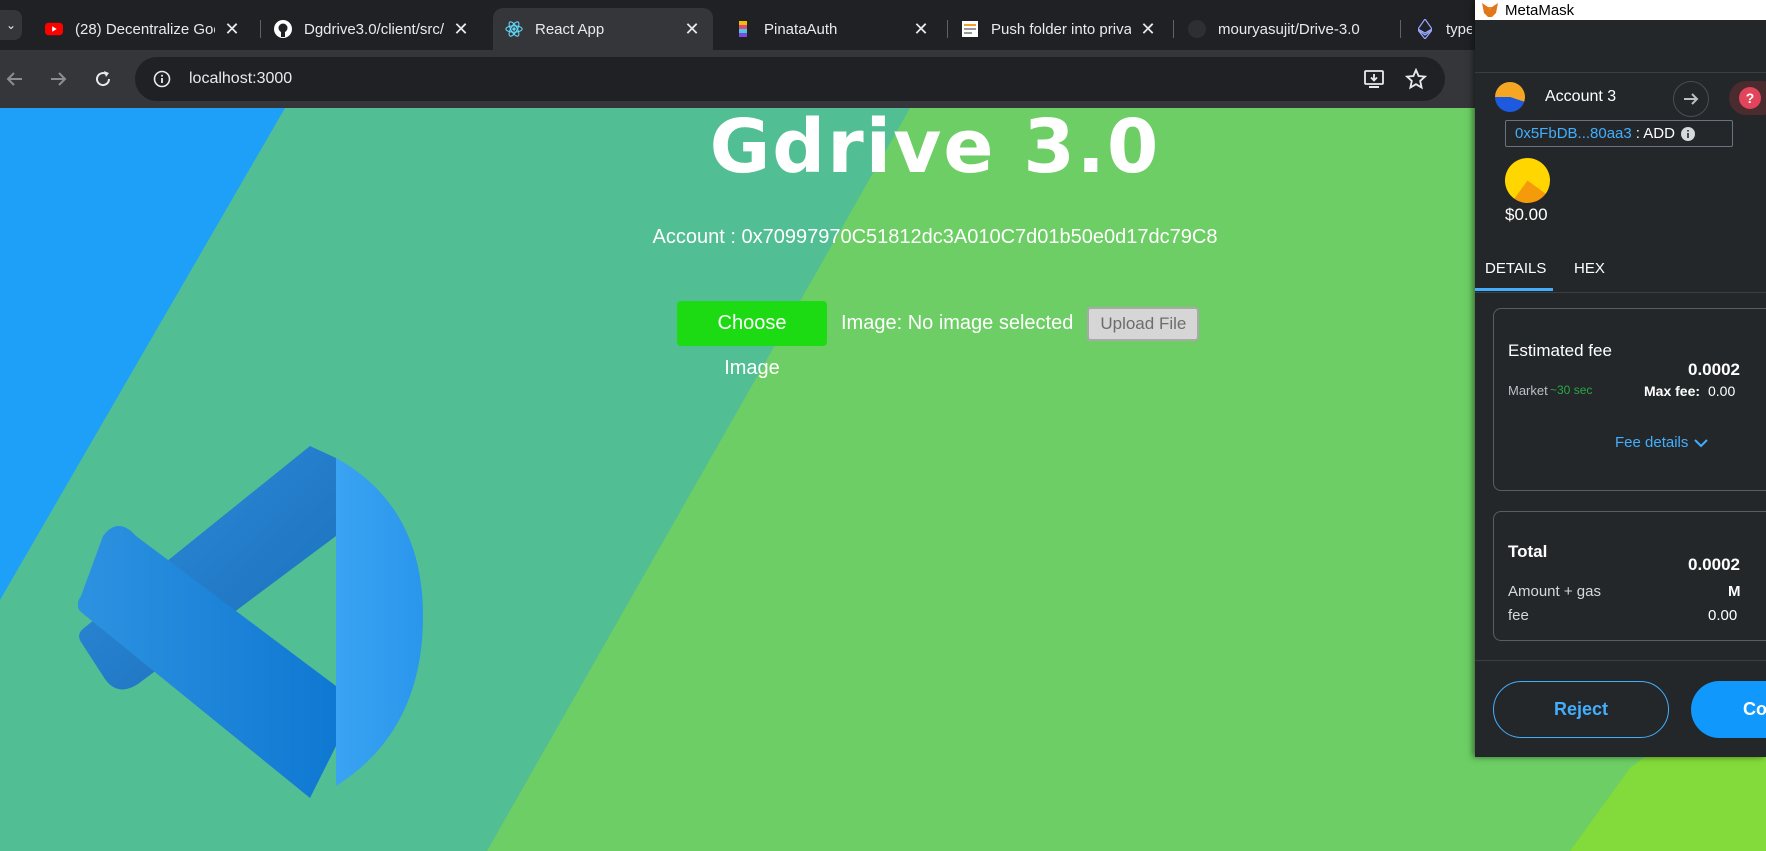 This screenshot has height=851, width=1766. What do you see at coordinates (1540, 10) in the screenshot?
I see `metamask-window-title: MetaMask` at bounding box center [1540, 10].